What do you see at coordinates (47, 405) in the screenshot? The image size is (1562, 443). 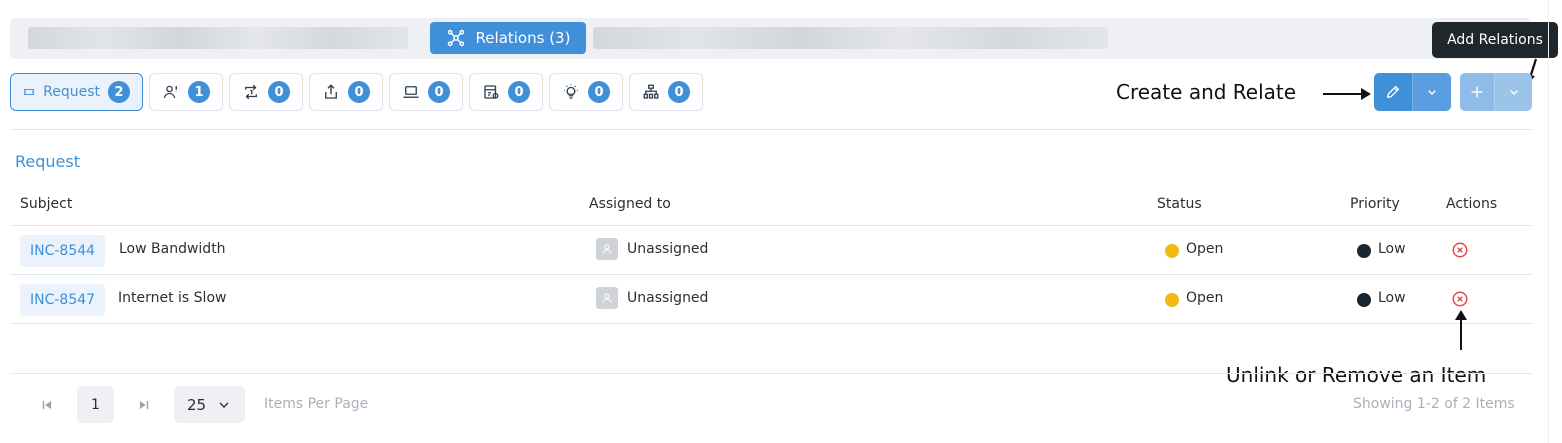 I see `first-page-icon` at bounding box center [47, 405].